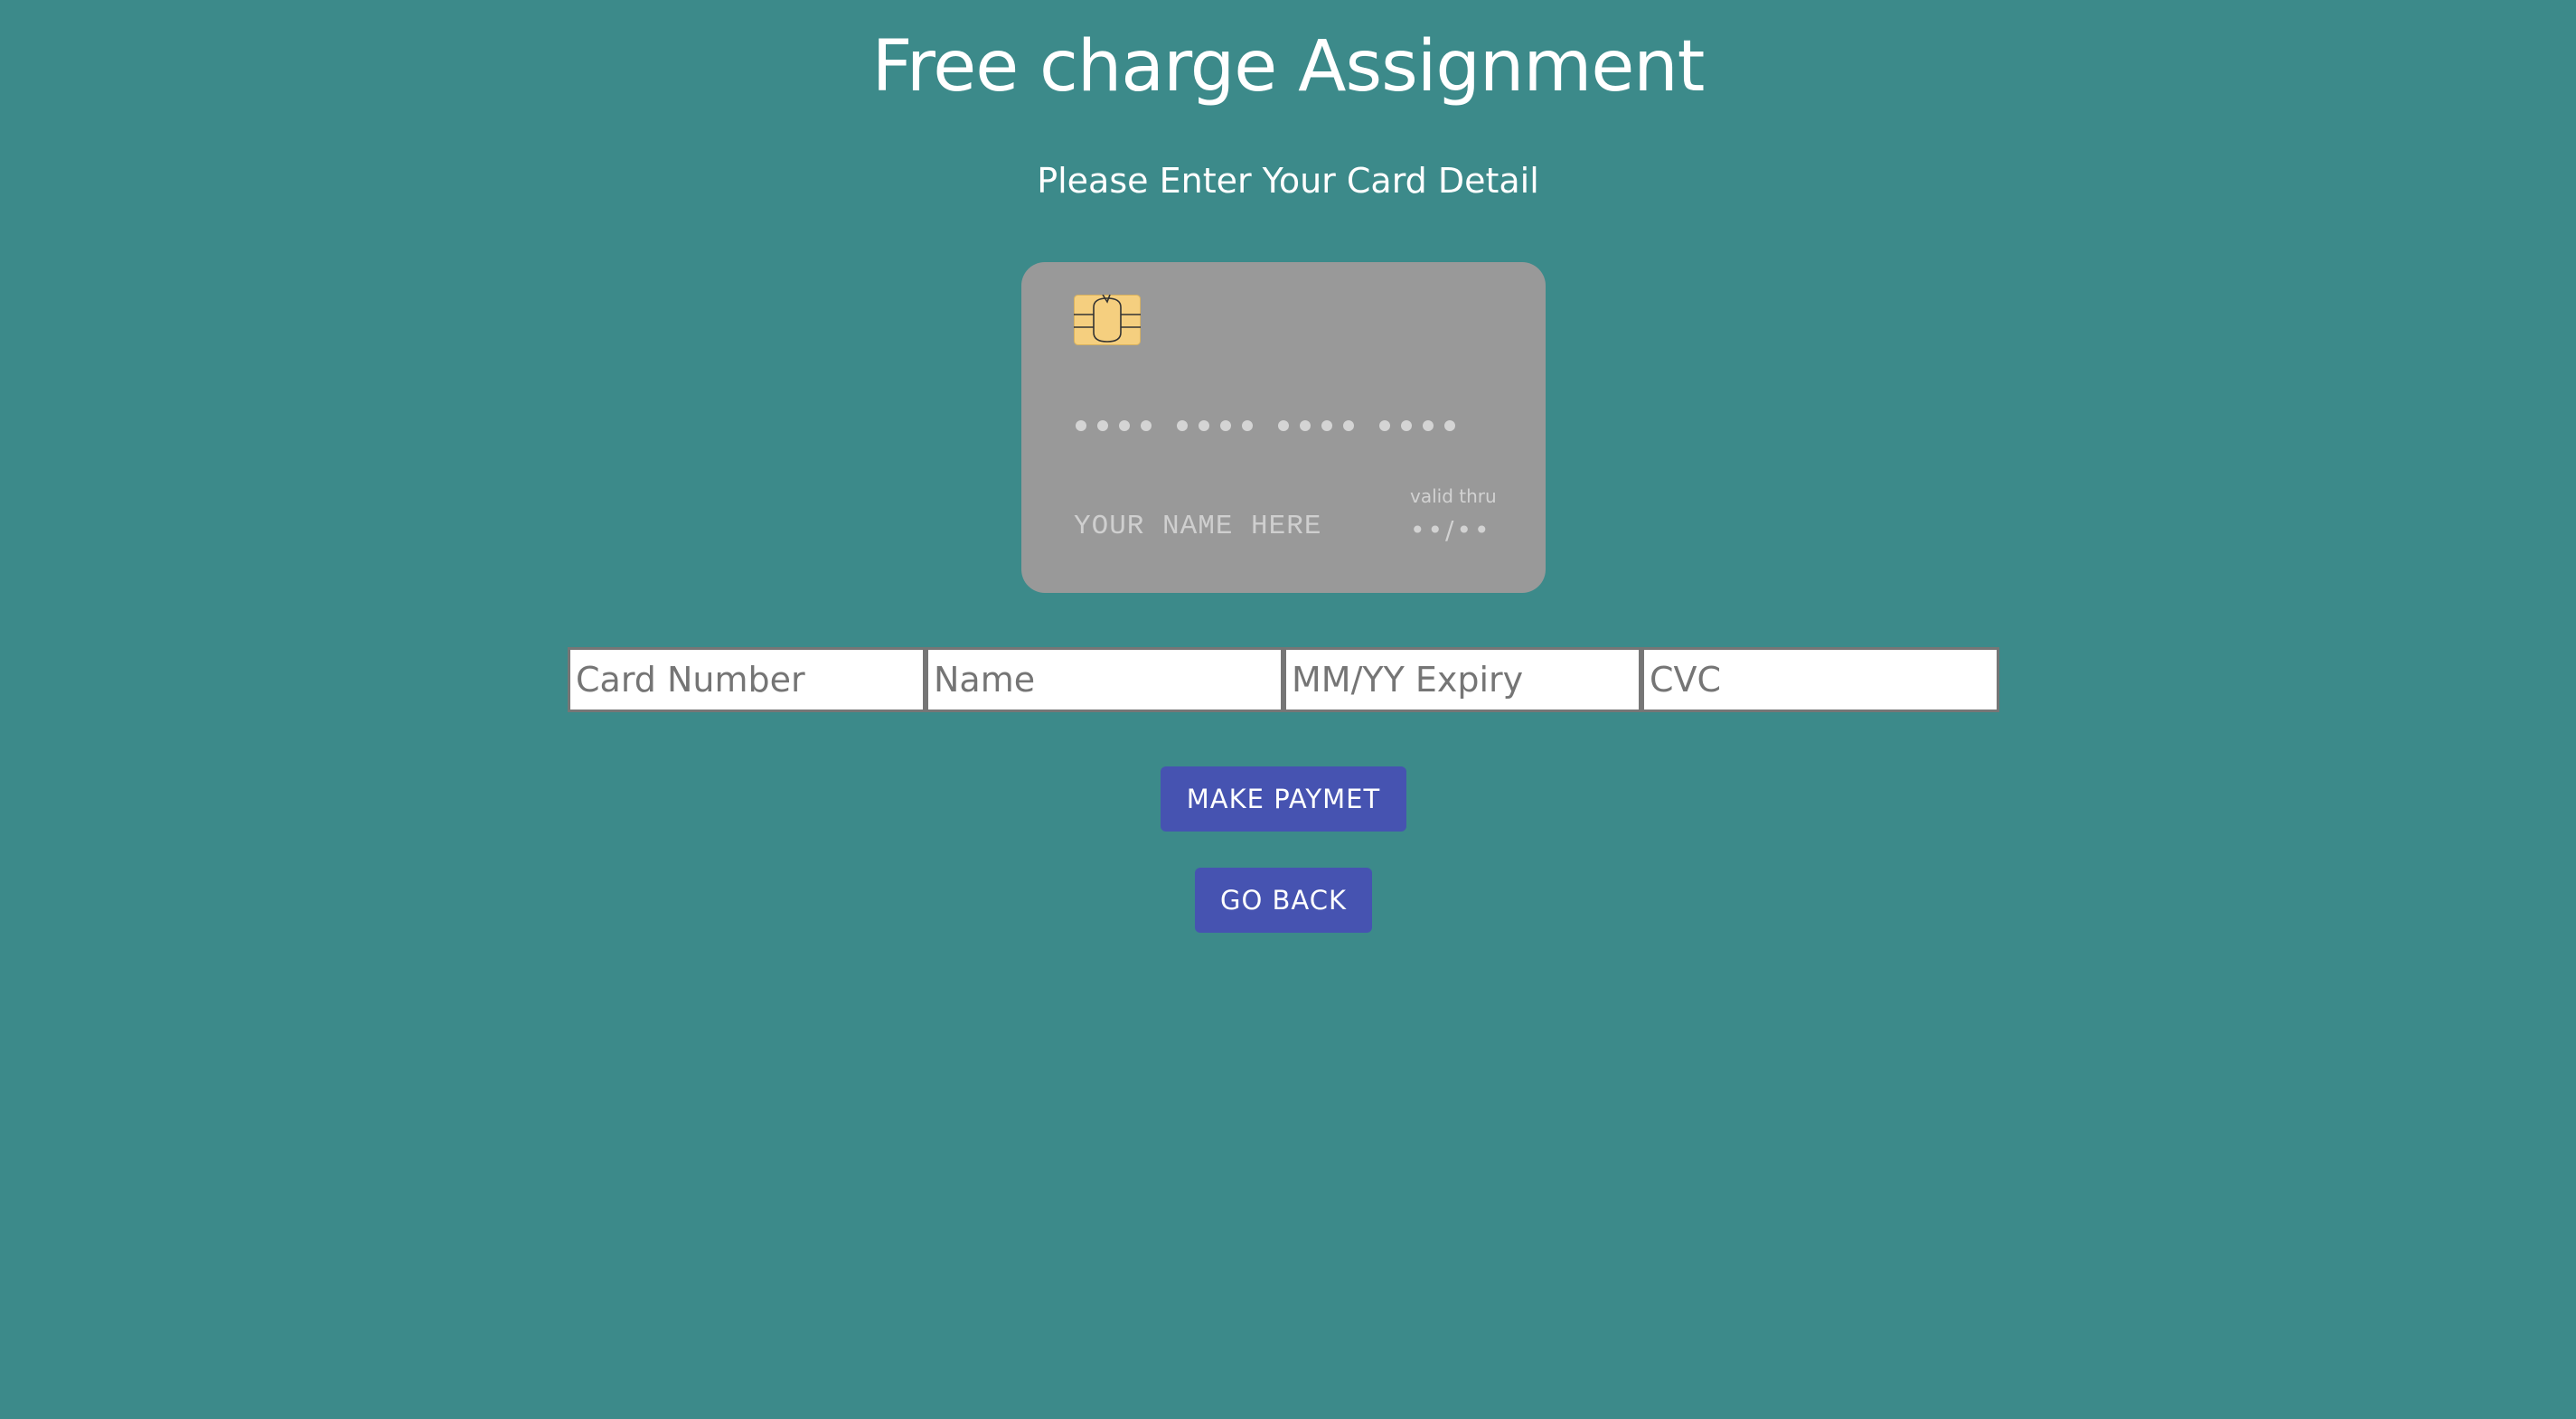  What do you see at coordinates (1289, 67) in the screenshot?
I see `page-title: Free charge Assignment` at bounding box center [1289, 67].